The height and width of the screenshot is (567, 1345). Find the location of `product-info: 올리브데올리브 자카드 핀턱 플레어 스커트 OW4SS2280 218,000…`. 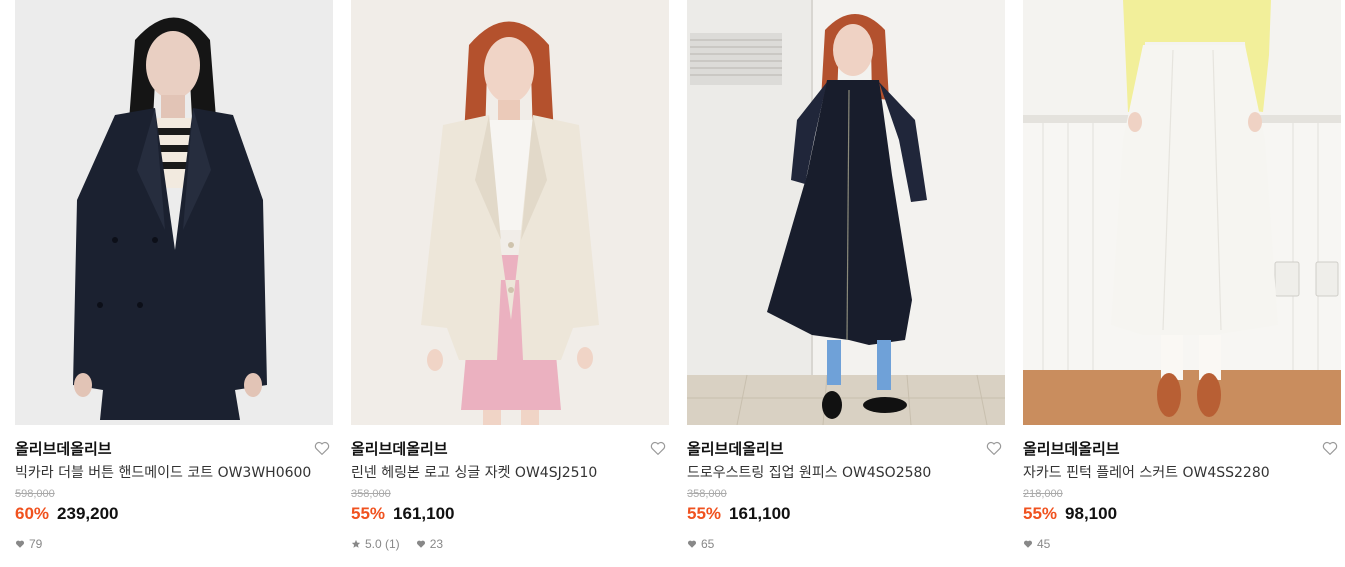

product-info: 올리브데올리브 자카드 핀턱 플레어 스커트 OW4SS2280 218,000… is located at coordinates (1182, 488).